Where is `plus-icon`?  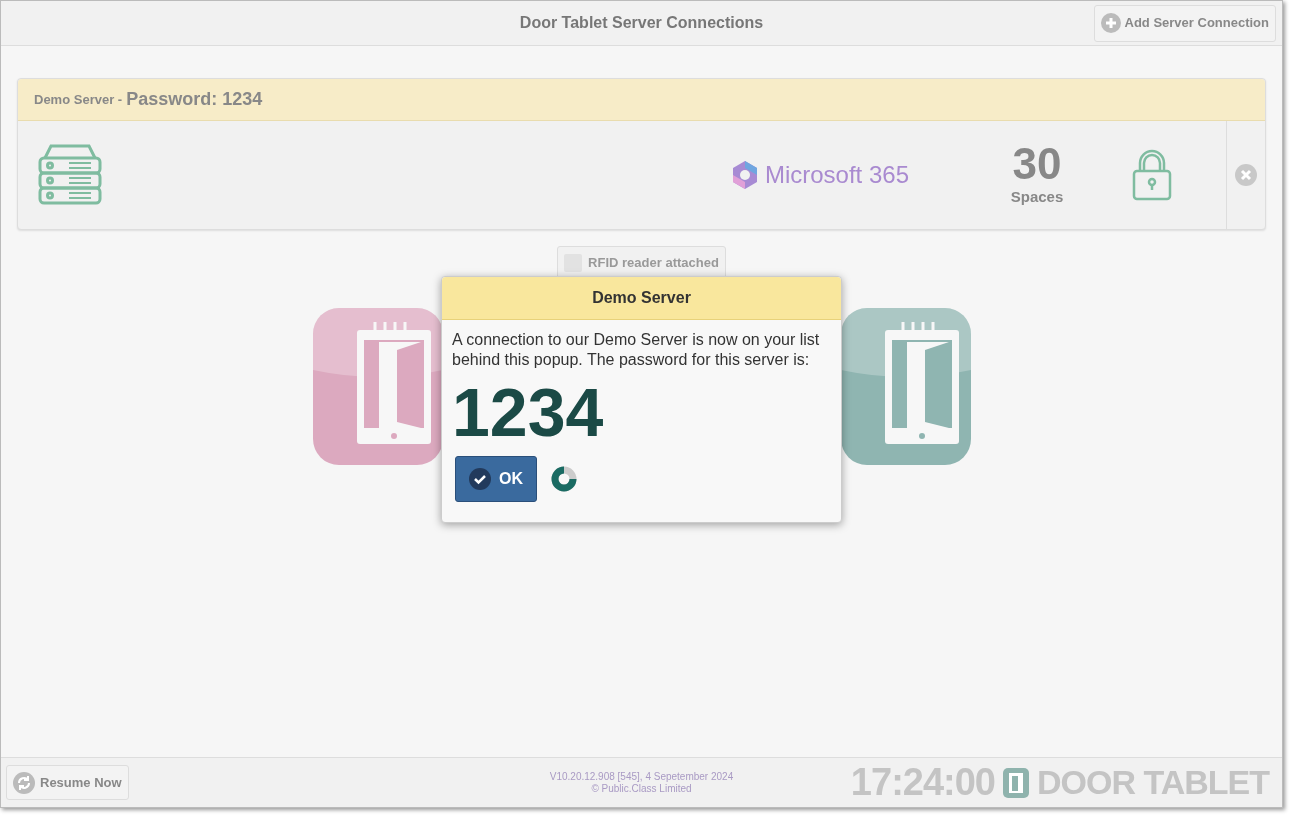
plus-icon is located at coordinates (1110, 23).